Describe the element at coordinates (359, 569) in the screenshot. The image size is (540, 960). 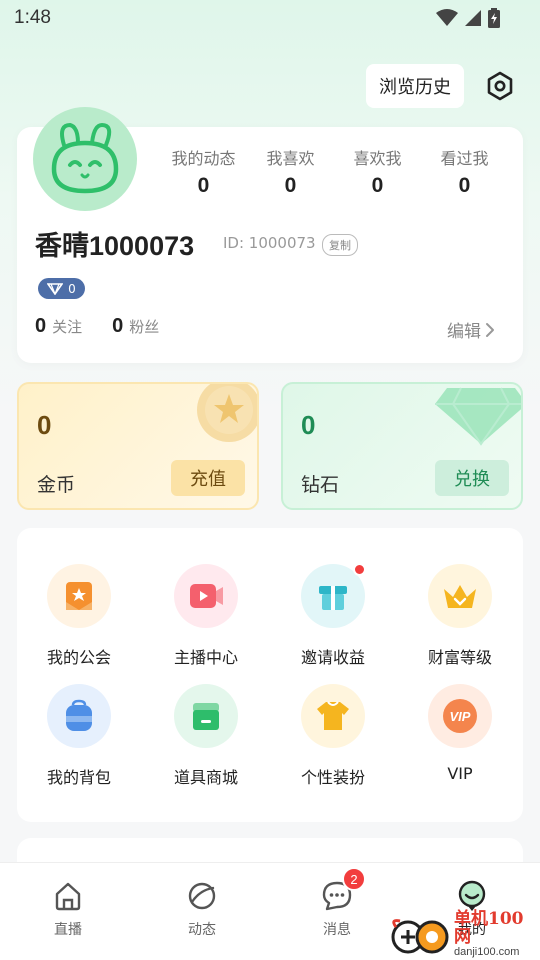
I see `notification-dot` at that location.